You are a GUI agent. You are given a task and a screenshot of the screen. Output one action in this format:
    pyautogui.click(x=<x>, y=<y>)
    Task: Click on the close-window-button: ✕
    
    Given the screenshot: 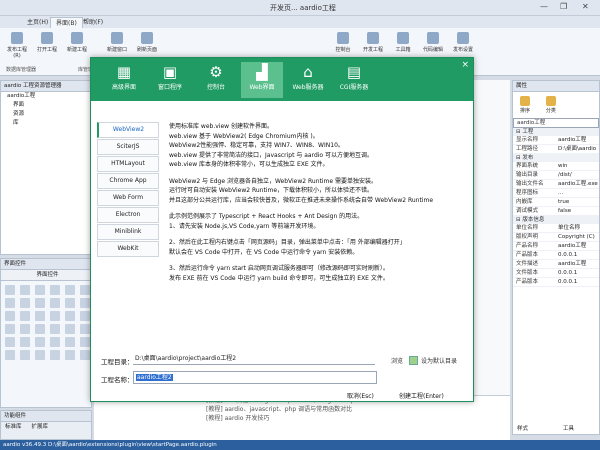 What is the action you would take?
    pyautogui.click(x=585, y=6)
    